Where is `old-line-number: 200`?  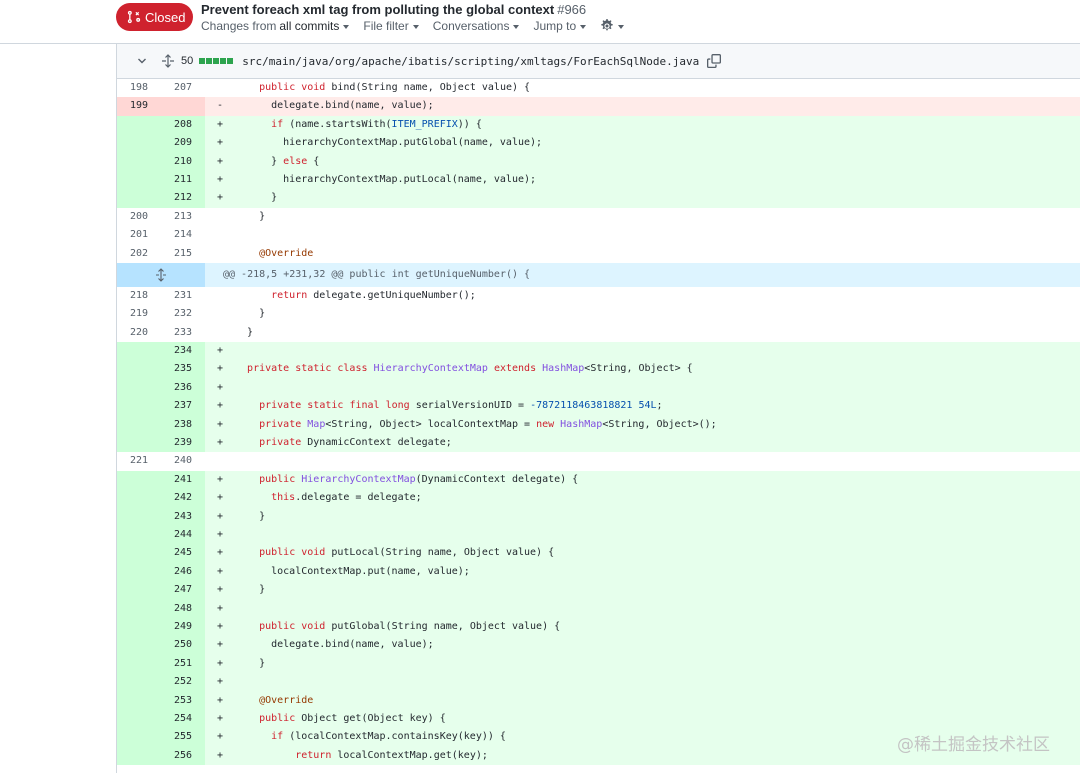 old-line-number: 200 is located at coordinates (139, 217).